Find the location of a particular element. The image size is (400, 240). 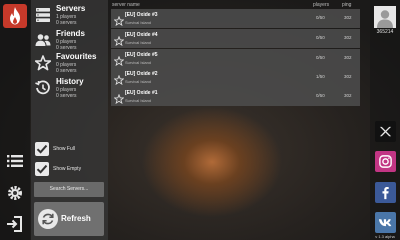

server-row: [EU] Oxide #3 Survival Island 0/50 302 is located at coordinates (235, 18).